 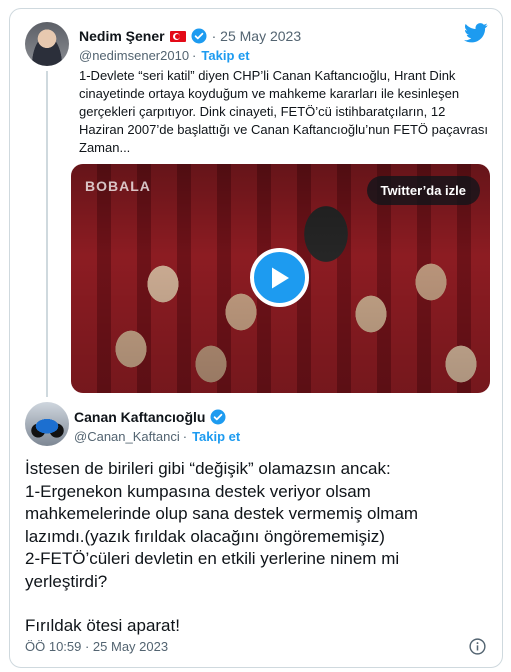 What do you see at coordinates (66, 581) in the screenshot?
I see `main-text-line: yerleştirdi?` at bounding box center [66, 581].